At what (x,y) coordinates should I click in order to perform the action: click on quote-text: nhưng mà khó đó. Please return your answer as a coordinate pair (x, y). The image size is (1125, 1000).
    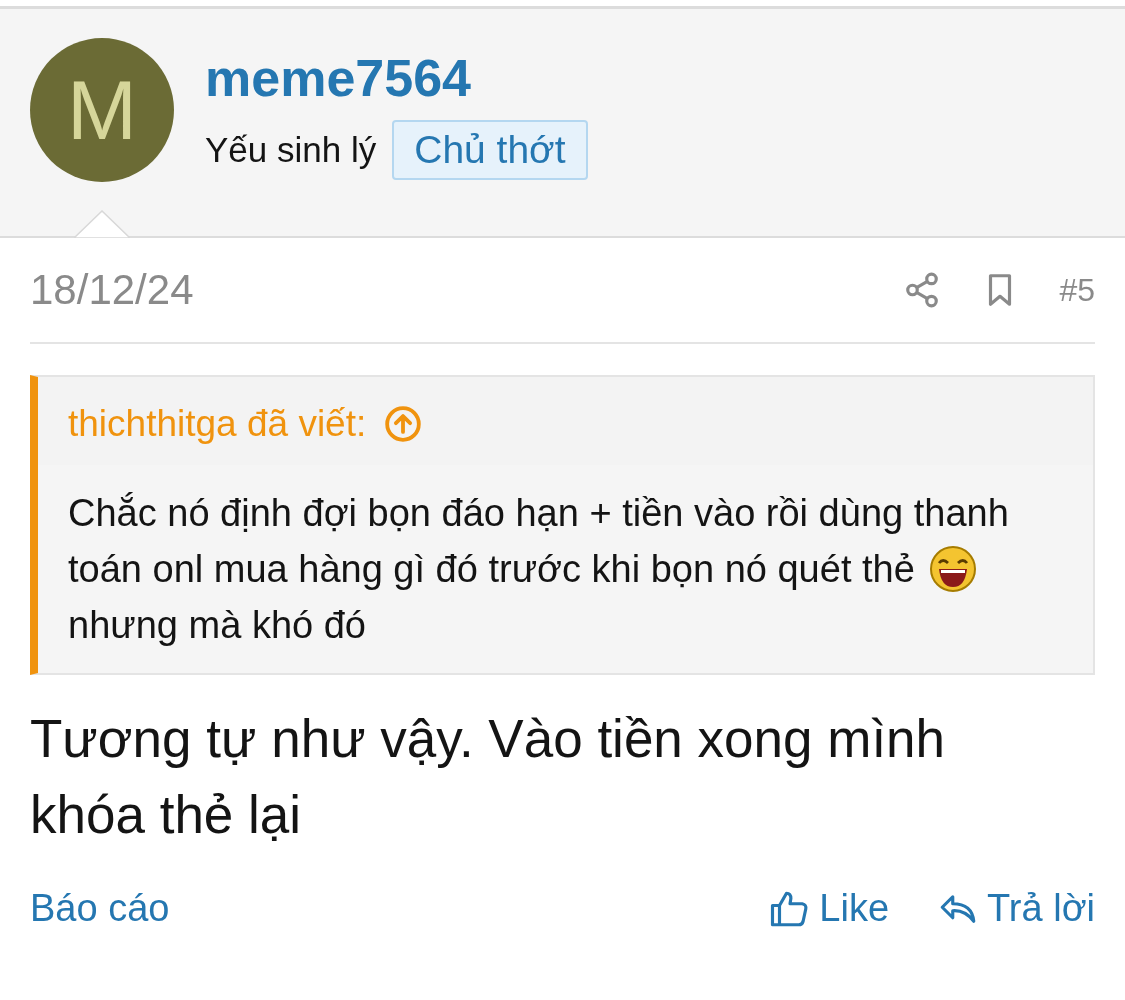
    Looking at the image, I should click on (217, 625).